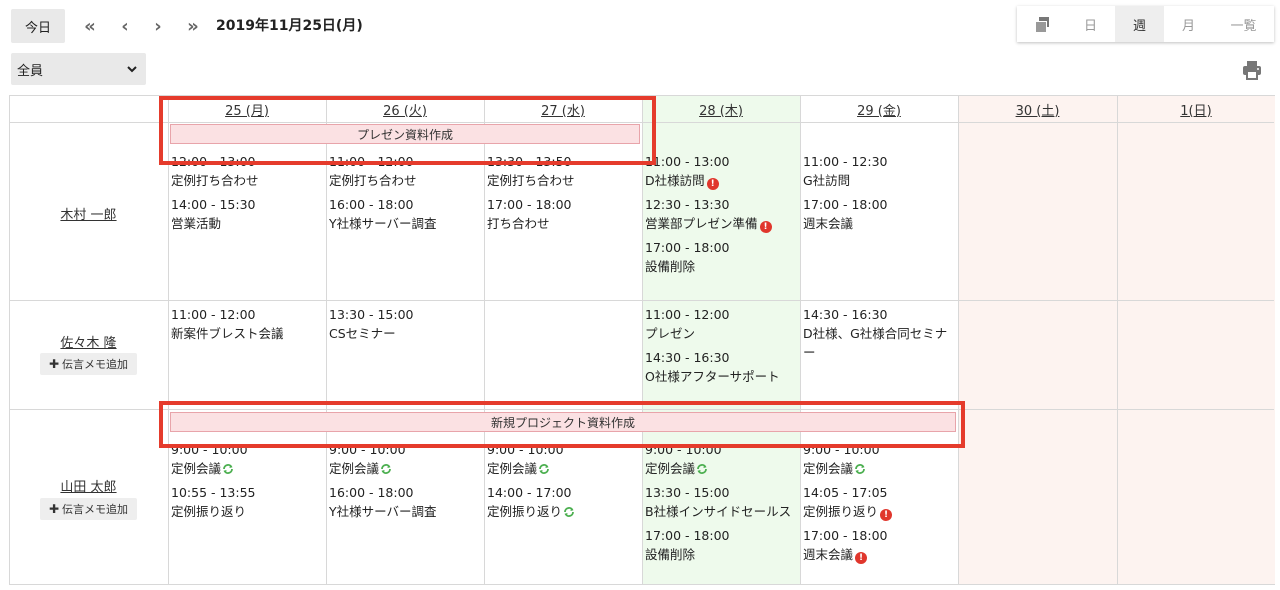 This screenshot has height=590, width=1280. Describe the element at coordinates (563, 422) in the screenshot. I see `multi-day-event-banner: 新規プロジェクト資料作成` at that location.